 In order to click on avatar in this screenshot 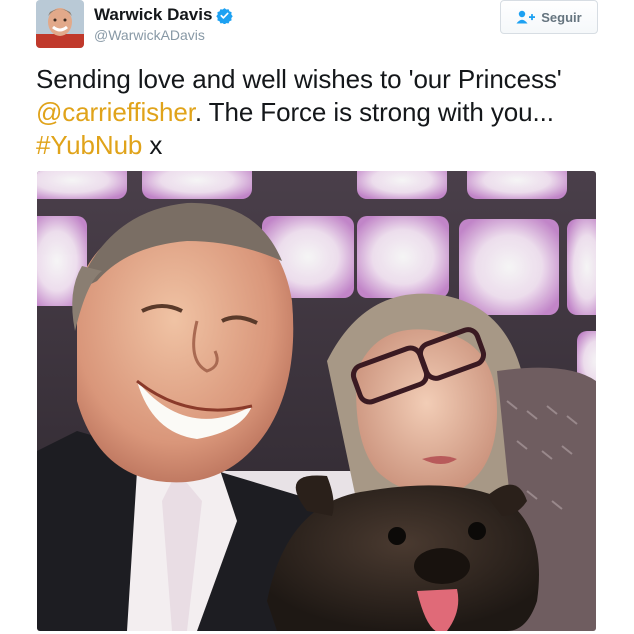, I will do `click(60, 24)`.